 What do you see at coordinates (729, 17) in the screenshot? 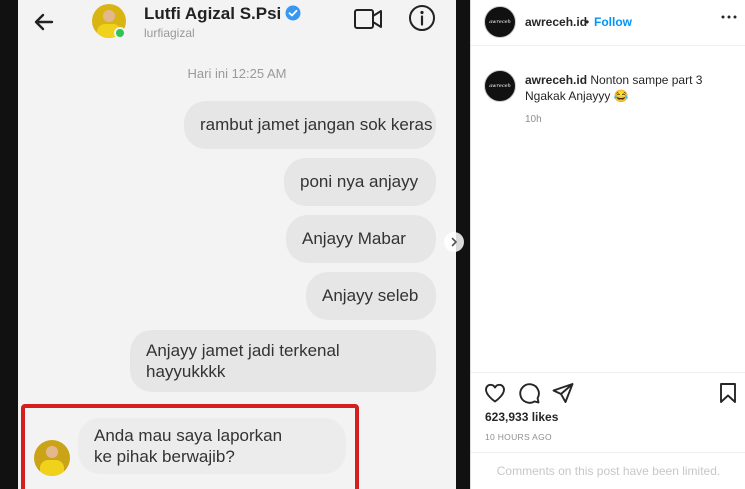
I see `more-horizontal-icon` at bounding box center [729, 17].